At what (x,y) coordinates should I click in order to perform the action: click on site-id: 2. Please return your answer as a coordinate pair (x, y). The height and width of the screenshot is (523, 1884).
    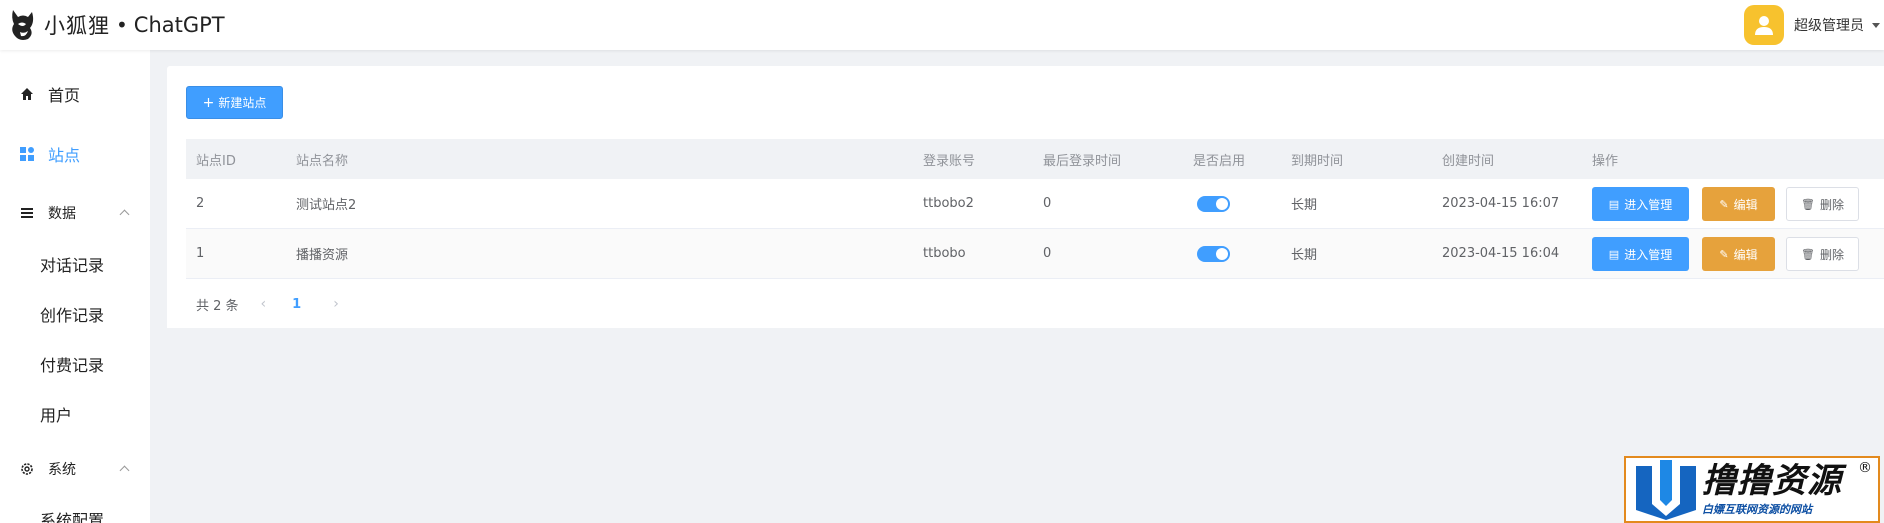
    Looking at the image, I should click on (200, 203).